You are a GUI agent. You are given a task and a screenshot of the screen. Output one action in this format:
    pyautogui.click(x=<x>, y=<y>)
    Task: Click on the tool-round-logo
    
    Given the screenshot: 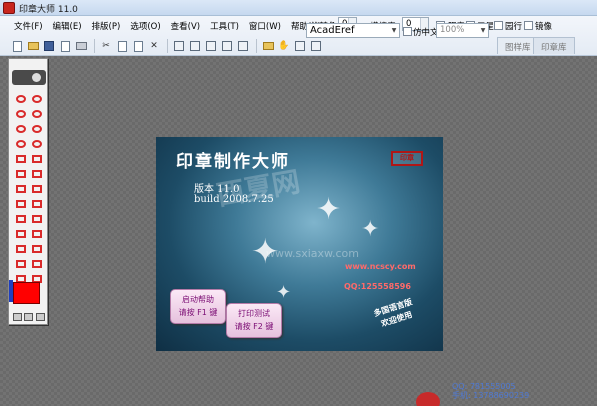 What is the action you would take?
    pyautogui.click(x=37, y=114)
    